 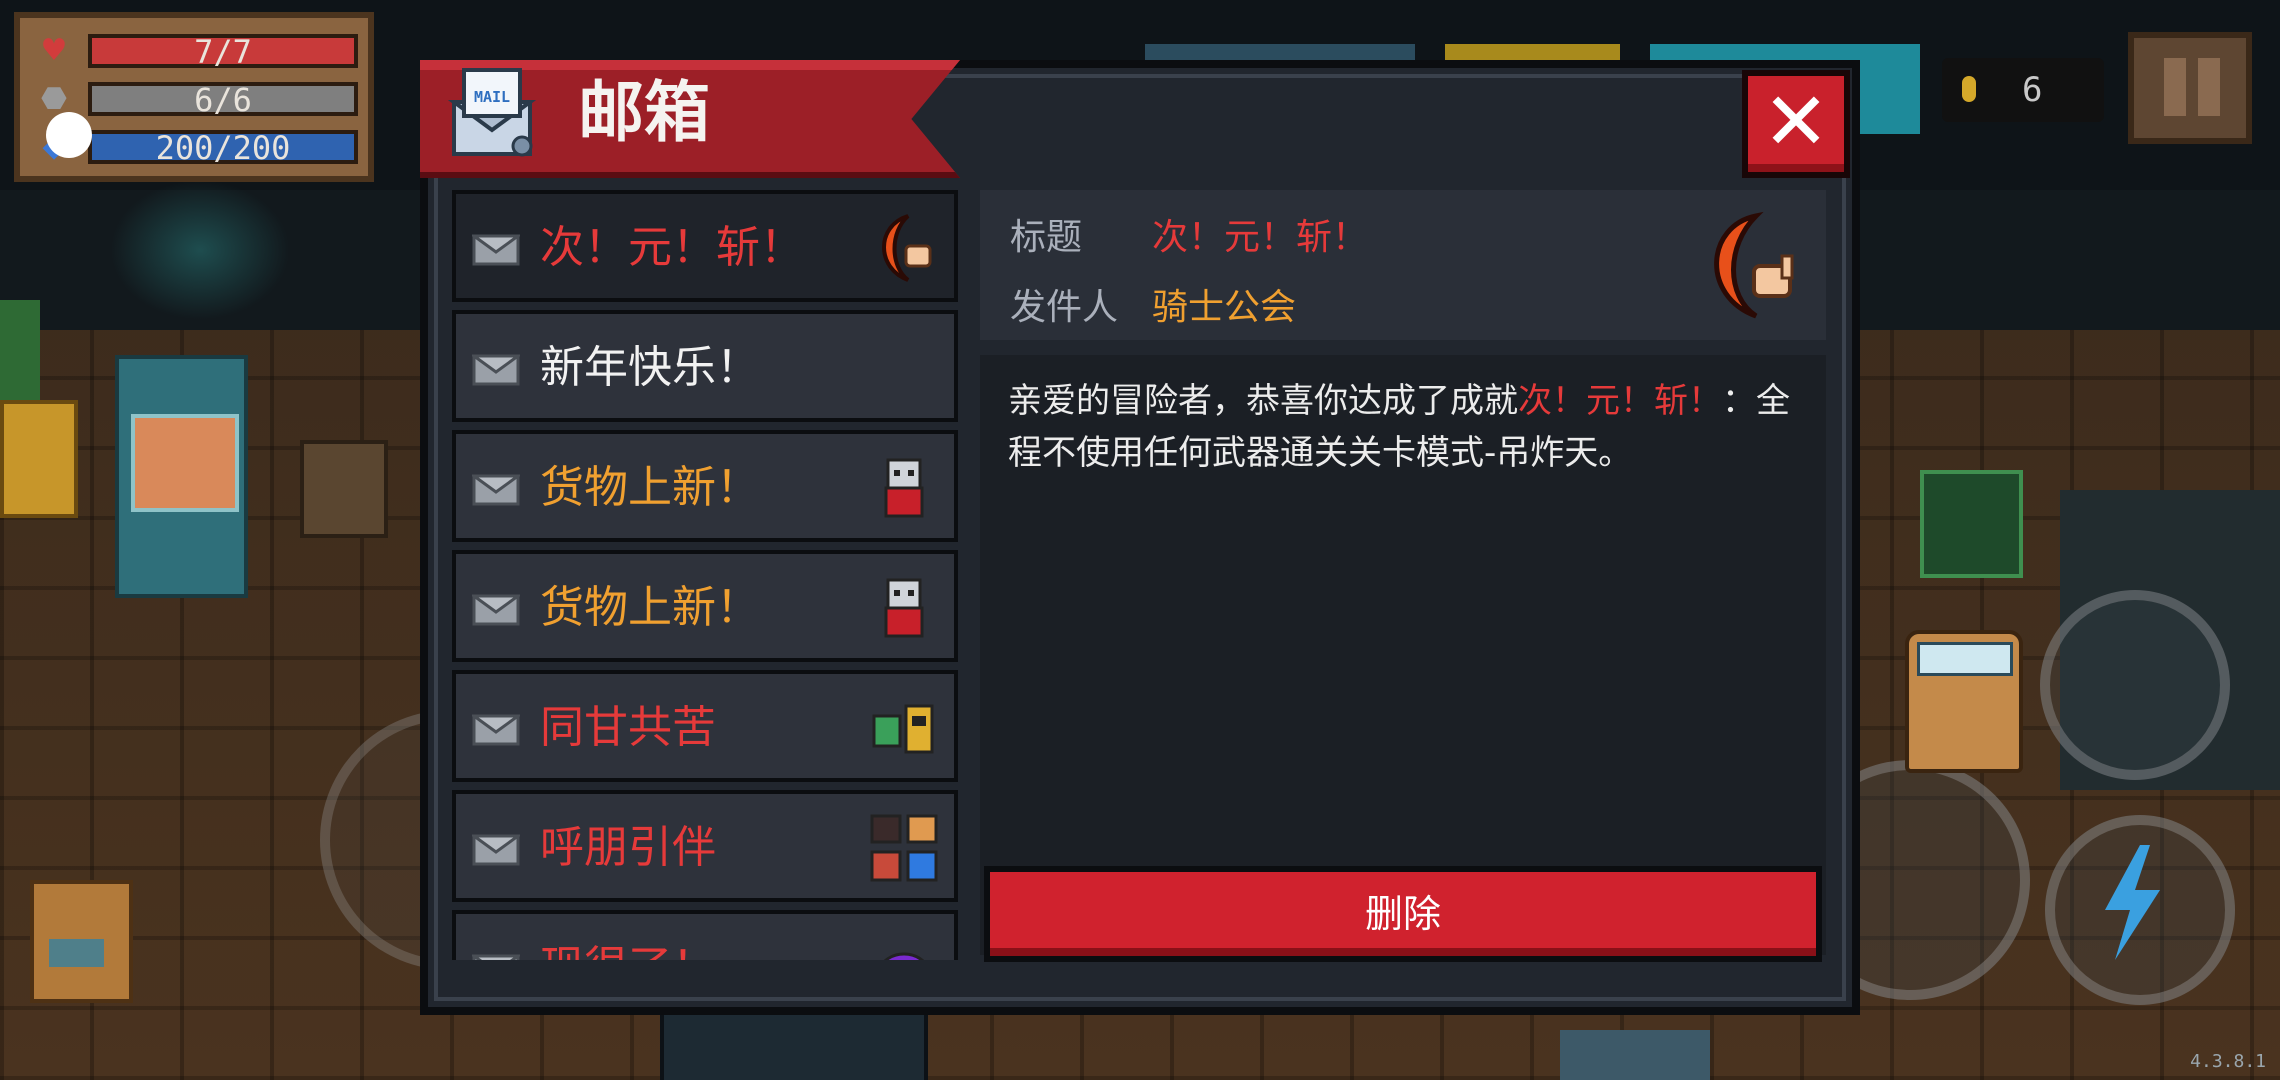 I want to click on sender-value: 骑士公会, so click(x=1224, y=307).